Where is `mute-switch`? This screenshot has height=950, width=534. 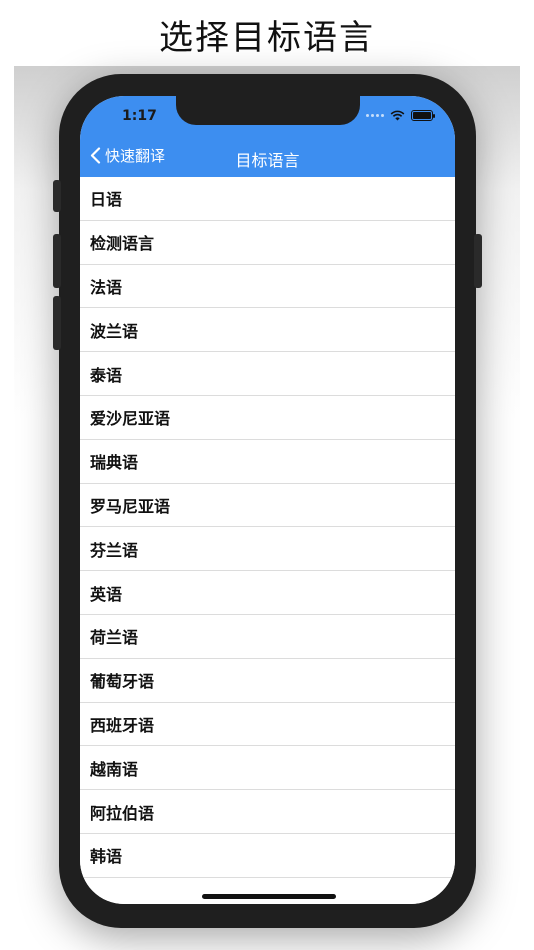 mute-switch is located at coordinates (57, 196).